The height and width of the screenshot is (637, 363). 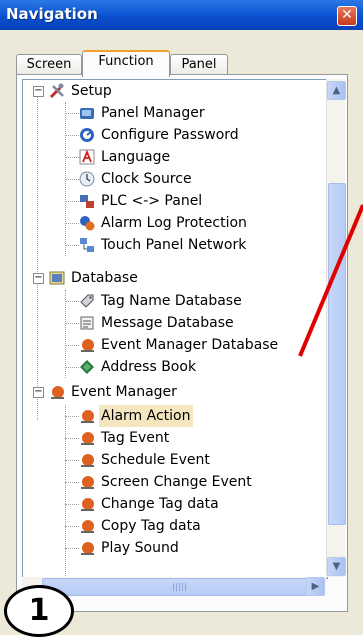 What do you see at coordinates (171, 301) in the screenshot?
I see `tree-item-label: Tag Name Database` at bounding box center [171, 301].